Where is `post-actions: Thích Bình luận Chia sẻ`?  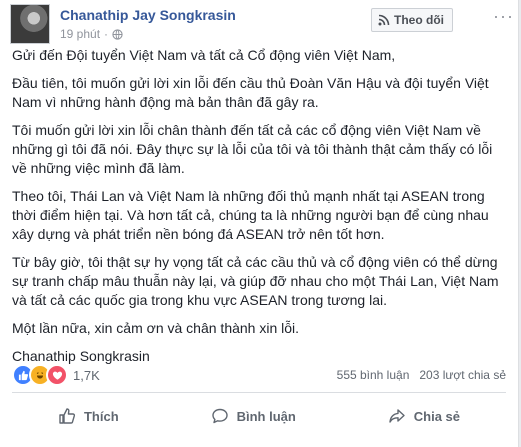 post-actions: Thích Bình luận Chia sẻ is located at coordinates (259, 416).